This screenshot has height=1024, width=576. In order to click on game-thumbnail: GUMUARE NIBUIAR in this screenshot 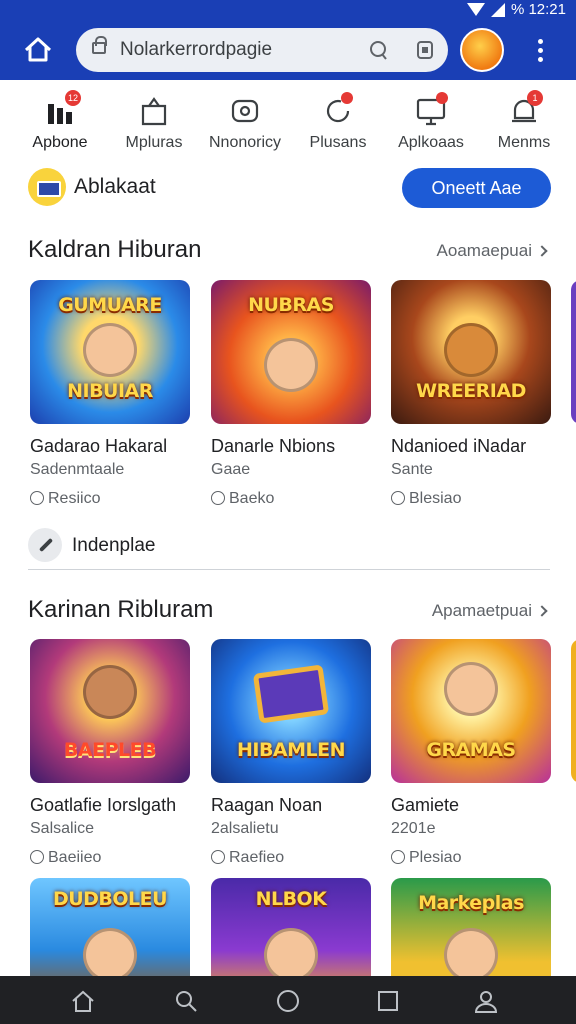, I will do `click(110, 352)`.